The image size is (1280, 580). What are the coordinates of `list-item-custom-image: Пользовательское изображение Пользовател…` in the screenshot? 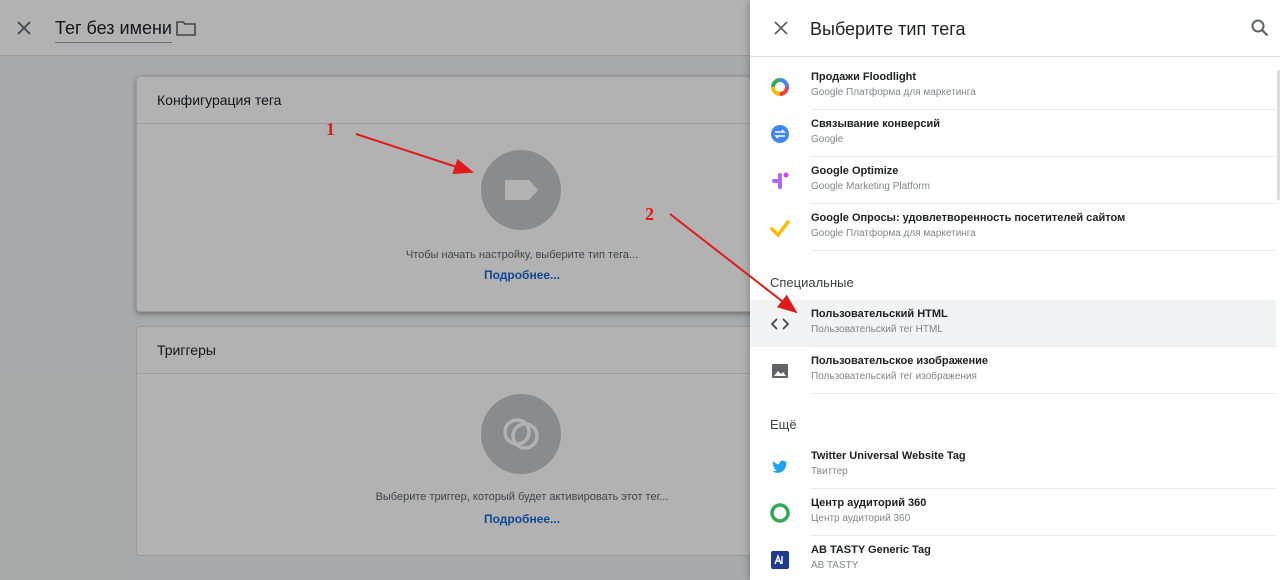 It's located at (1013, 370).